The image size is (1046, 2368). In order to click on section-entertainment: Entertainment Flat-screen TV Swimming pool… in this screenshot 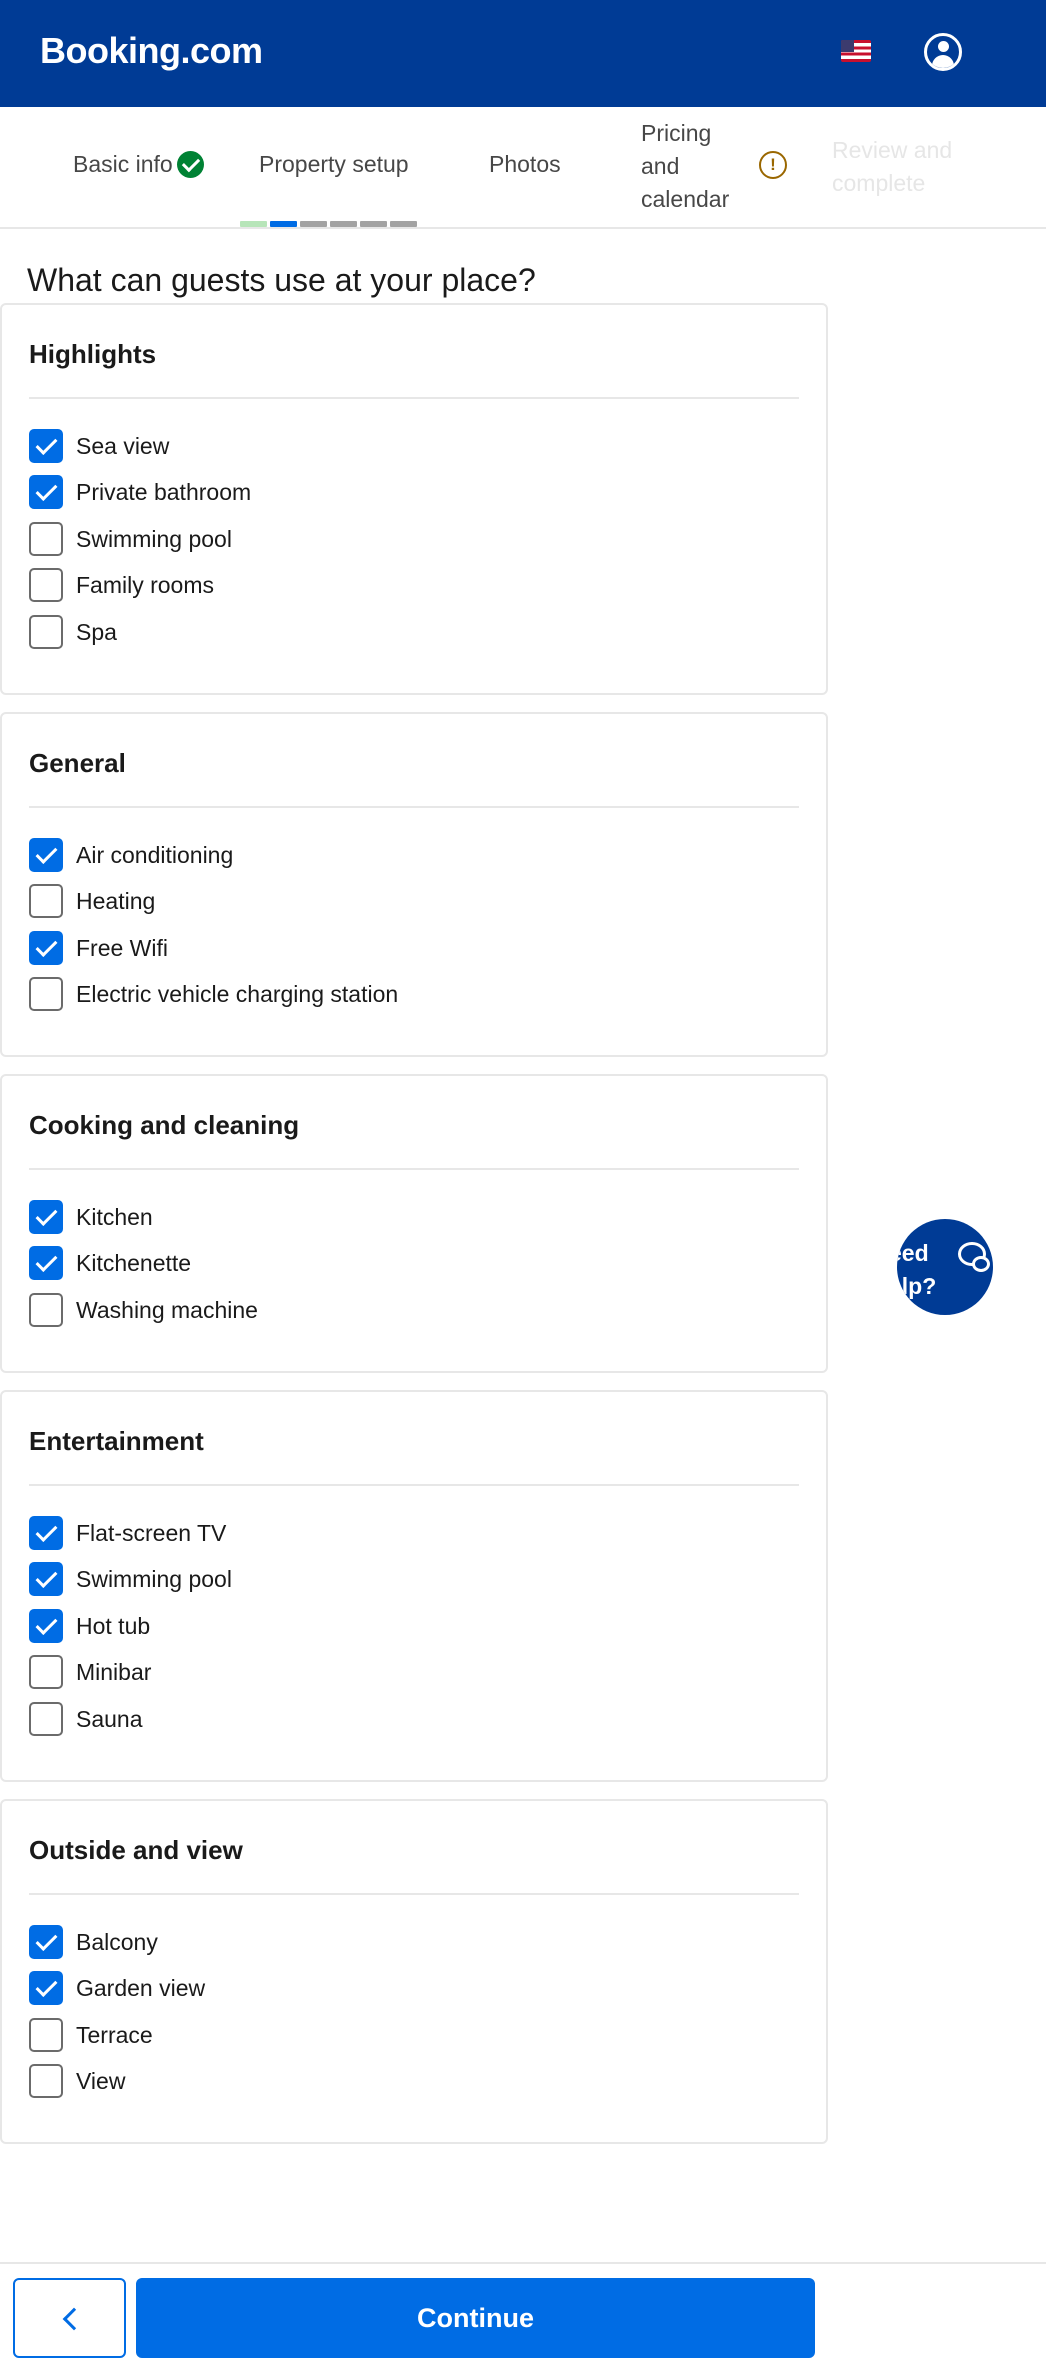, I will do `click(414, 1586)`.